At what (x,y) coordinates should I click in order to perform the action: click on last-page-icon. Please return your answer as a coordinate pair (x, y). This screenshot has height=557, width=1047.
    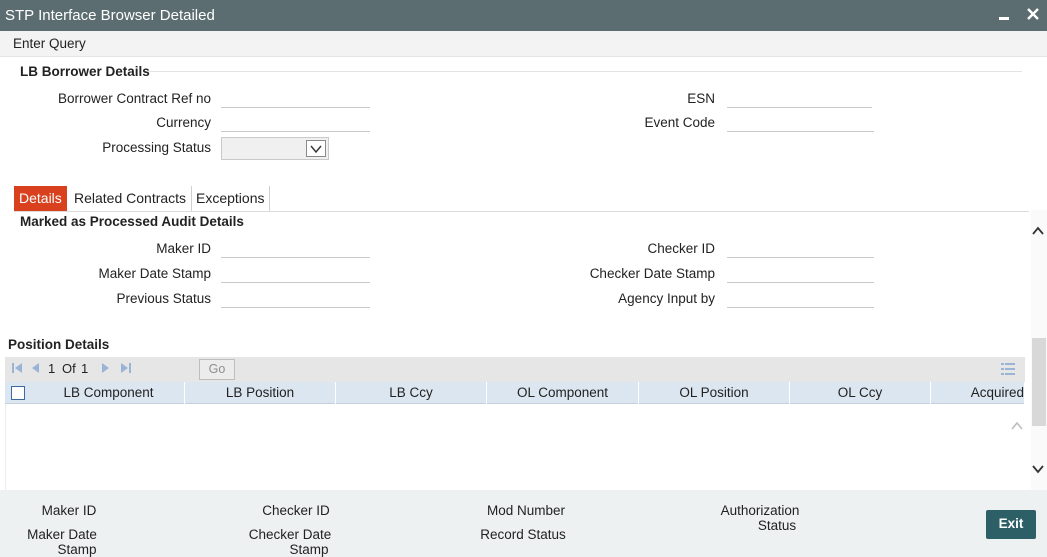
    Looking at the image, I should click on (126, 369).